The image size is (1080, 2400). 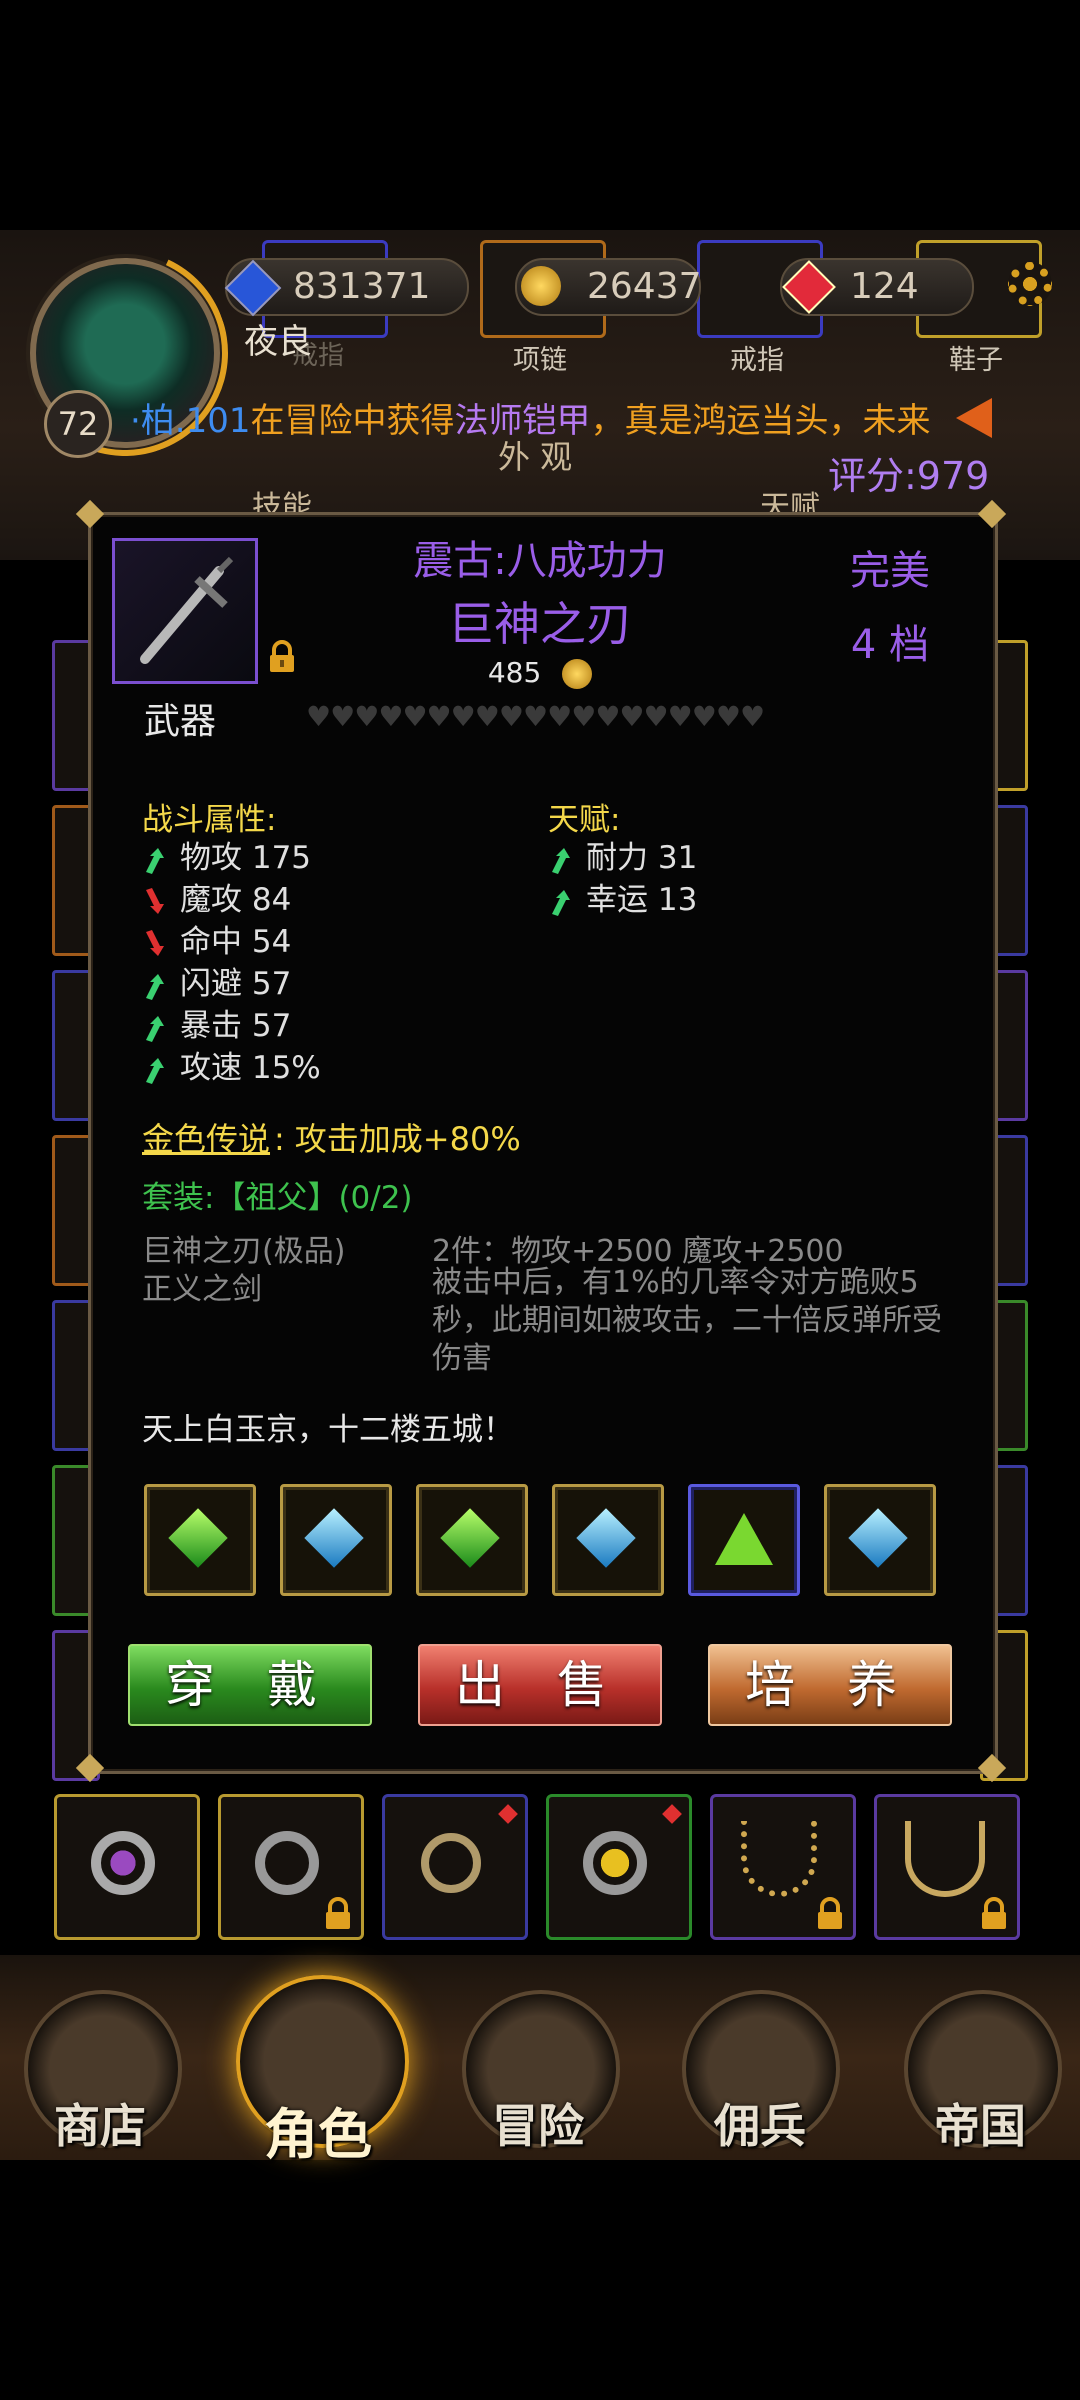 I want to click on sell-button: 出 售, so click(x=540, y=1685).